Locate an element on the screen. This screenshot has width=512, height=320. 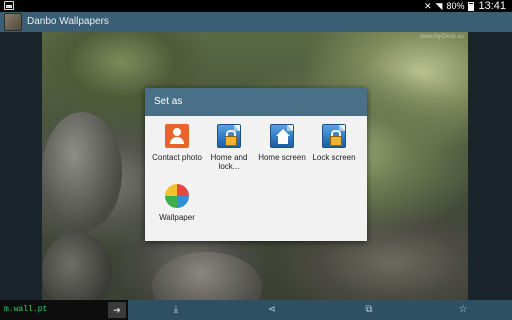
side-panel-left is located at coordinates (21, 166).